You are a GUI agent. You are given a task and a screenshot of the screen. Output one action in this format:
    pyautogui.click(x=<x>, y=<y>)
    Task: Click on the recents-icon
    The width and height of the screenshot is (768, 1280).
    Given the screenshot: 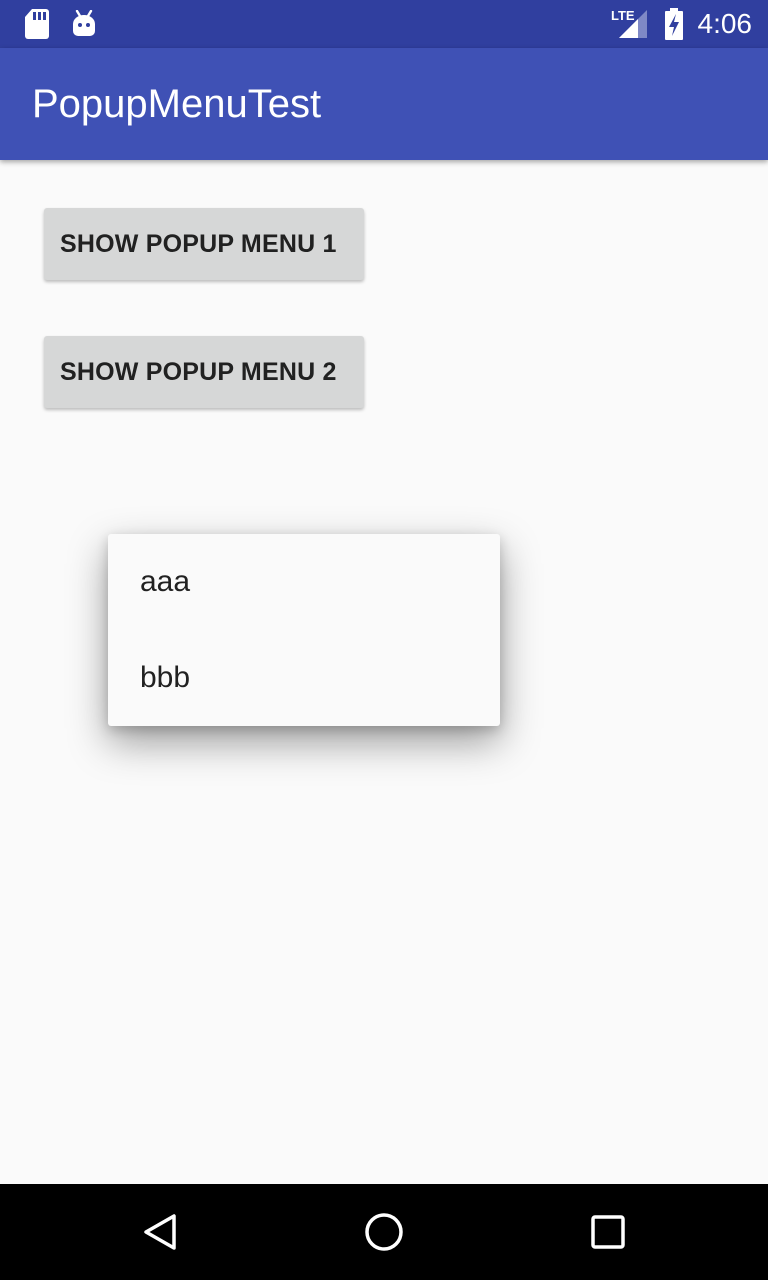 What is the action you would take?
    pyautogui.click(x=608, y=1232)
    